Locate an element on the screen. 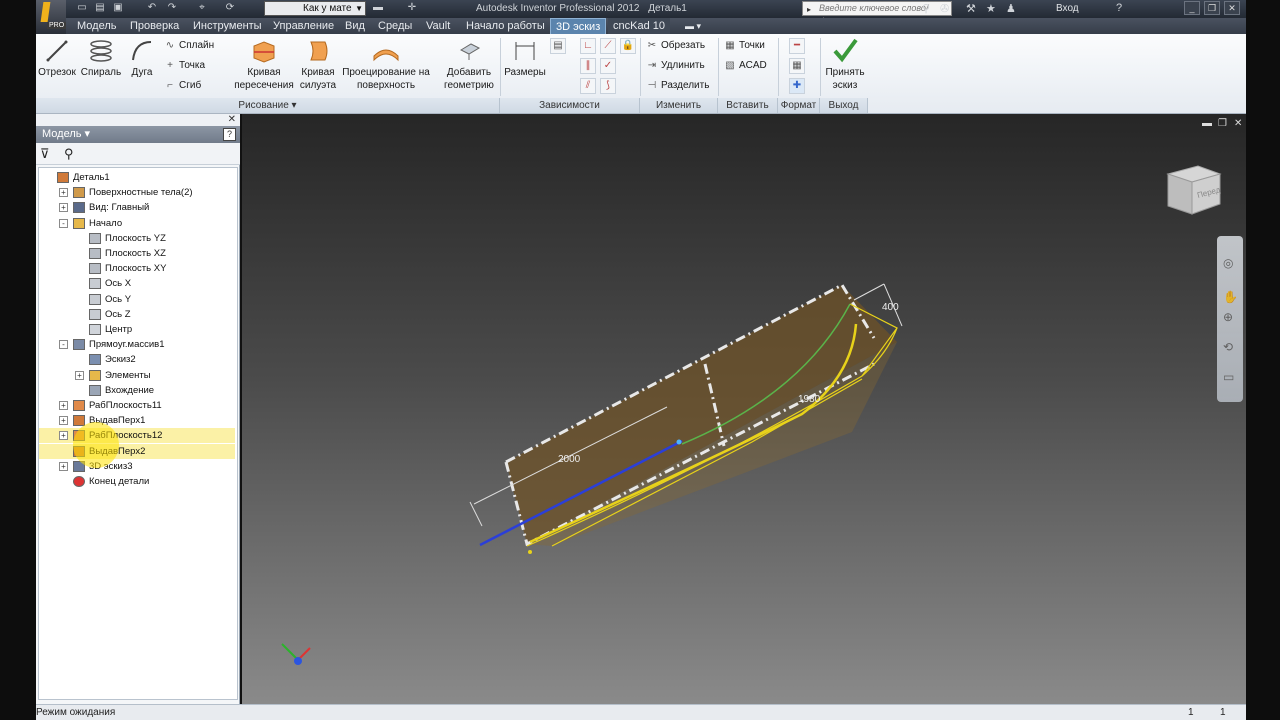 This screenshot has height=720, width=1280. split-button: ⊣ Разделить is located at coordinates (678, 85).